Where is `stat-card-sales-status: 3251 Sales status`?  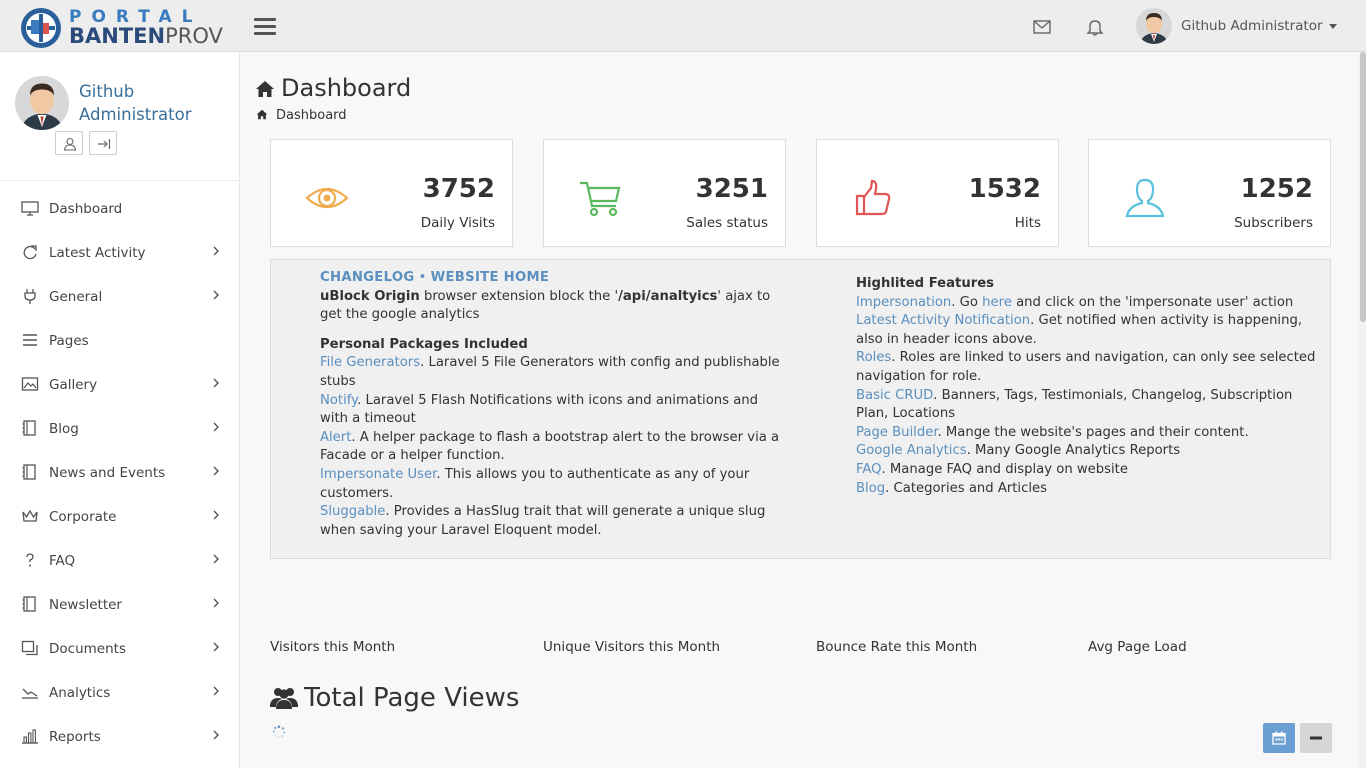 stat-card-sales-status: 3251 Sales status is located at coordinates (664, 193).